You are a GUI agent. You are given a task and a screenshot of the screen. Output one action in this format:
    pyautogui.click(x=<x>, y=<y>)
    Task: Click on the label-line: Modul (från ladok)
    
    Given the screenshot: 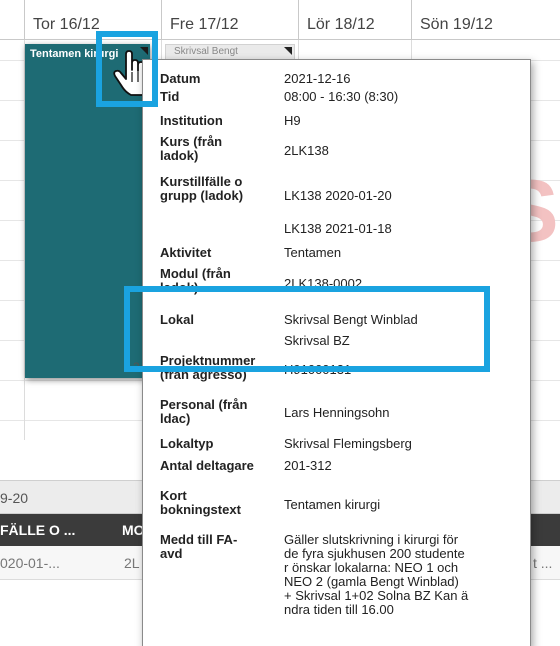 What is the action you would take?
    pyautogui.click(x=195, y=280)
    